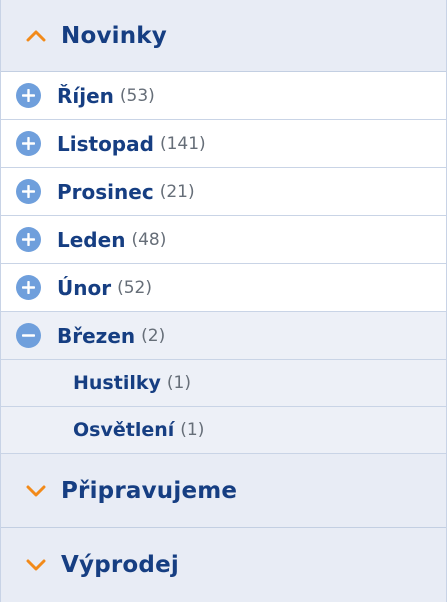 This screenshot has width=447, height=602. What do you see at coordinates (28, 335) in the screenshot?
I see `minus-circle-icon` at bounding box center [28, 335].